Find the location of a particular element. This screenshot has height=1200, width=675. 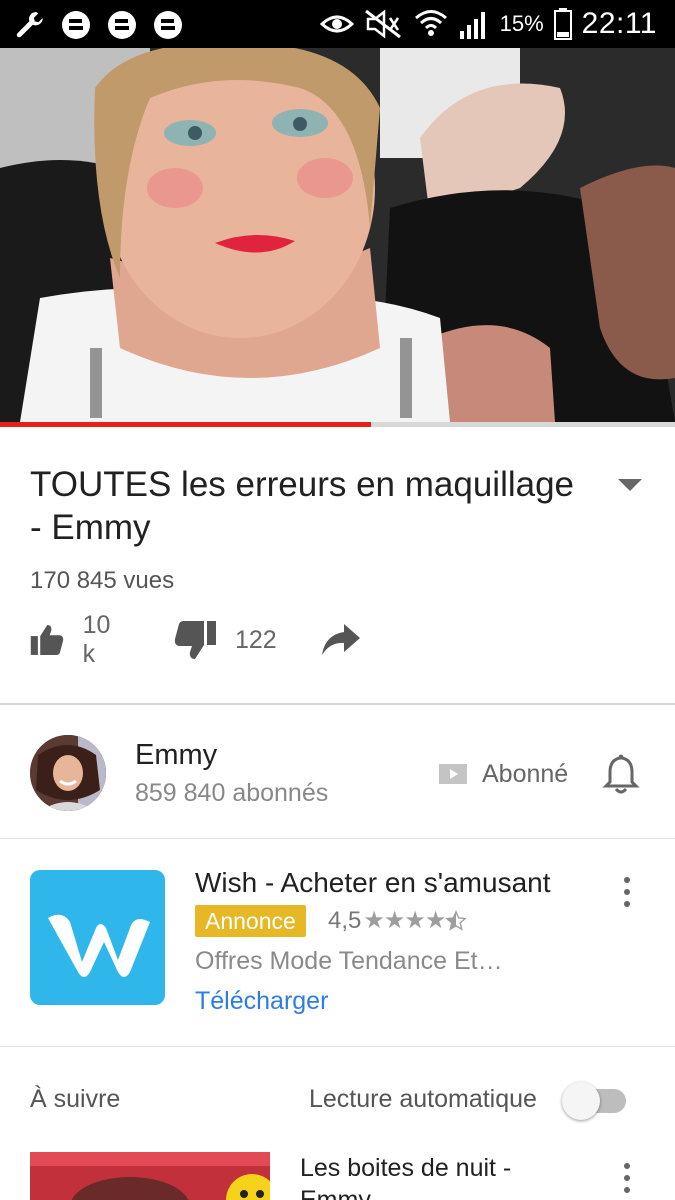

wrench-icon is located at coordinates (29, 25).